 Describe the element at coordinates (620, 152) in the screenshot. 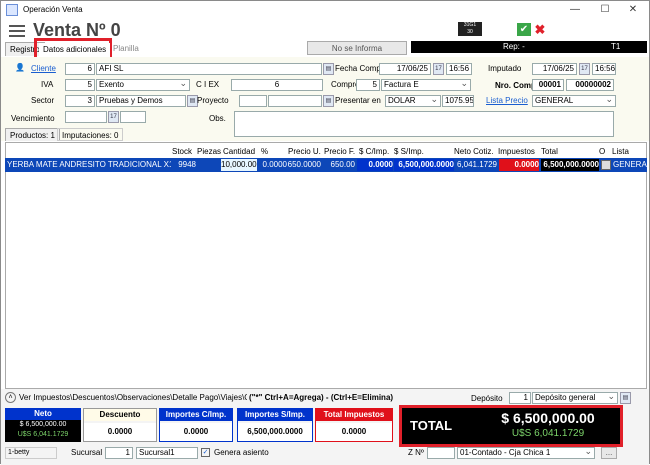

I see `column-header-lista: Lista` at that location.